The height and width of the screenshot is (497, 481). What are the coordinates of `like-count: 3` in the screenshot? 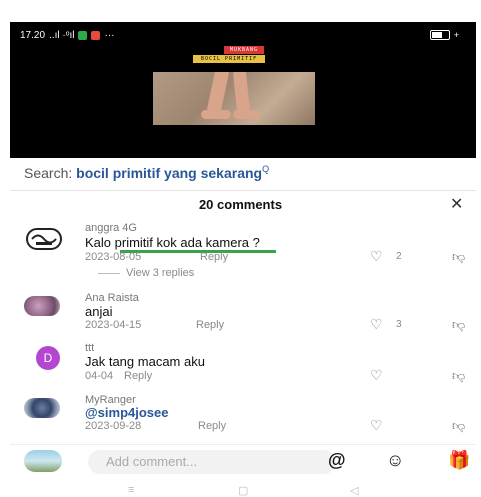 It's located at (399, 324).